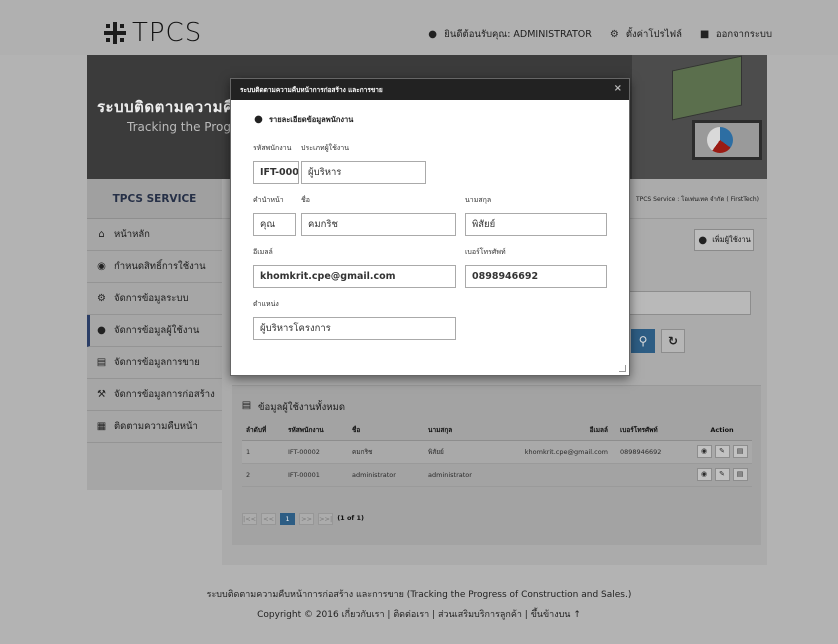 The image size is (838, 644). What do you see at coordinates (154, 267) in the screenshot?
I see `sidebar-item-permissions: ◉ กำหนดสิทธิ์การใช้งาน` at bounding box center [154, 267].